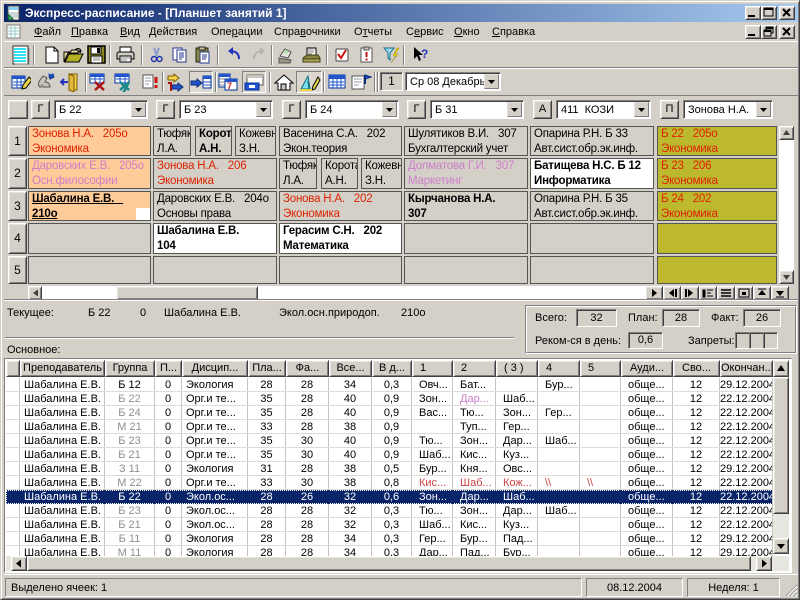  I want to click on svg-text: 7, so click(229, 86).